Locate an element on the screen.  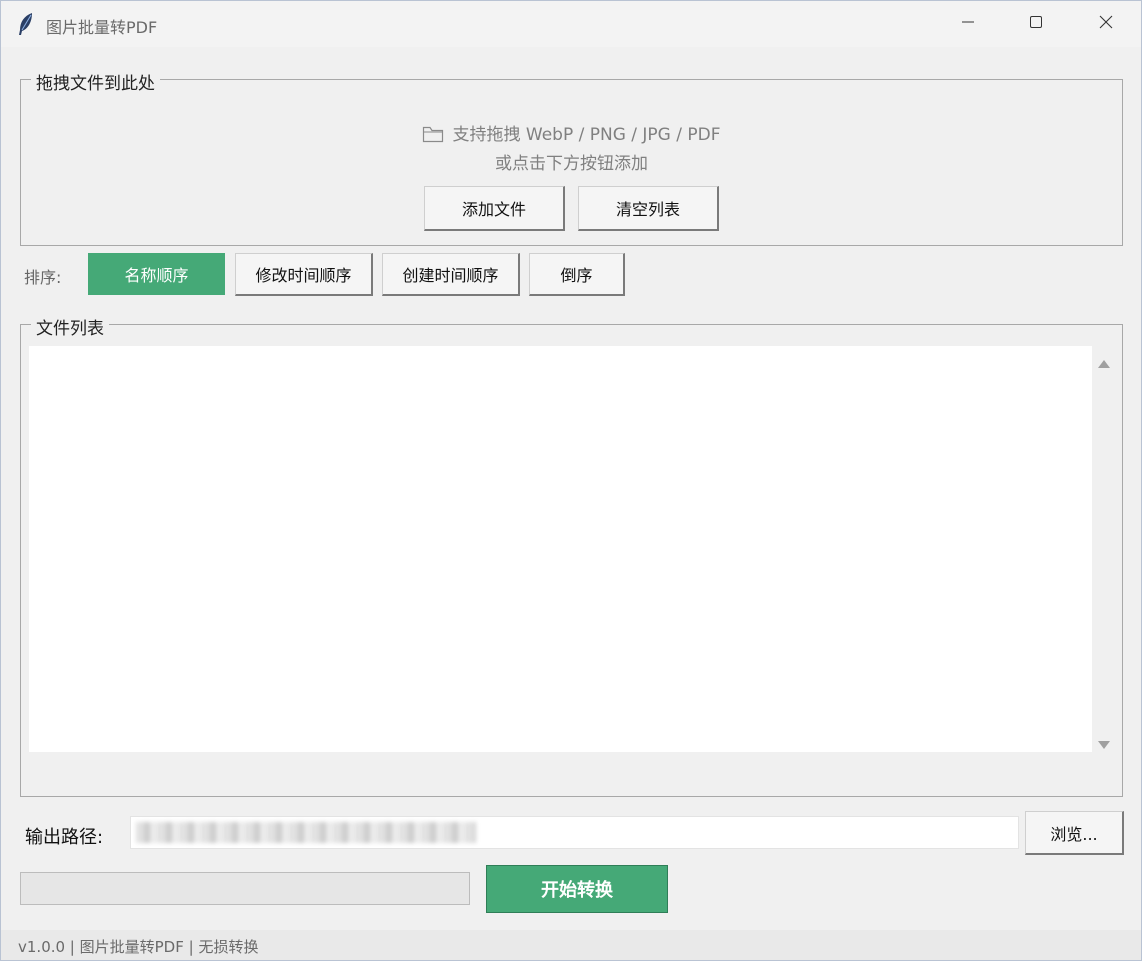
maximize-button is located at coordinates (1036, 24).